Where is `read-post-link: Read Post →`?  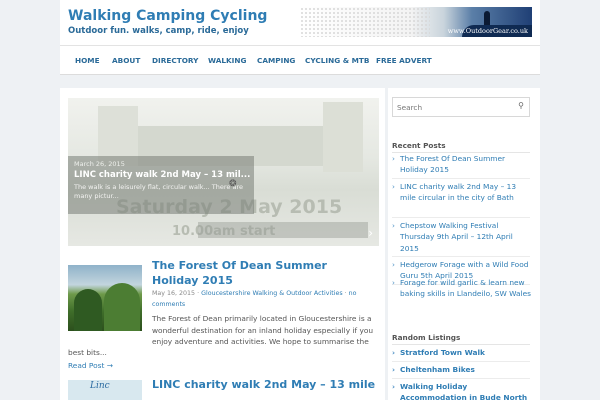 read-post-link: Read Post → is located at coordinates (90, 365).